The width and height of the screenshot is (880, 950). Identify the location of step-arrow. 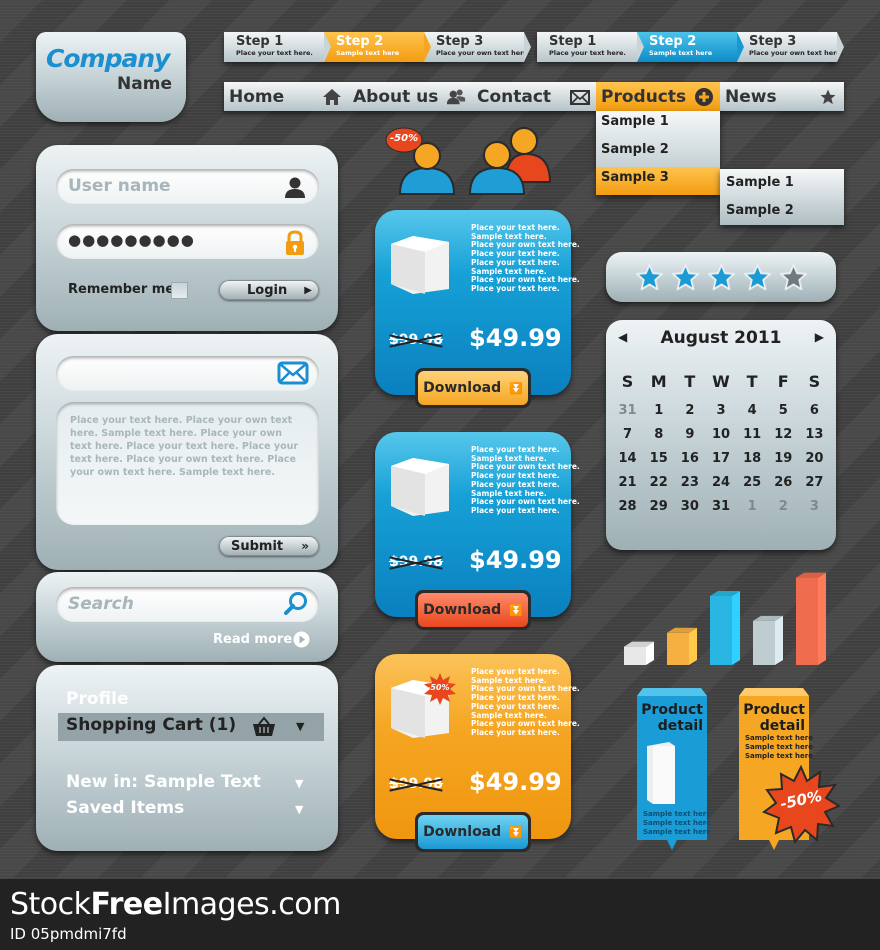
(327, 47).